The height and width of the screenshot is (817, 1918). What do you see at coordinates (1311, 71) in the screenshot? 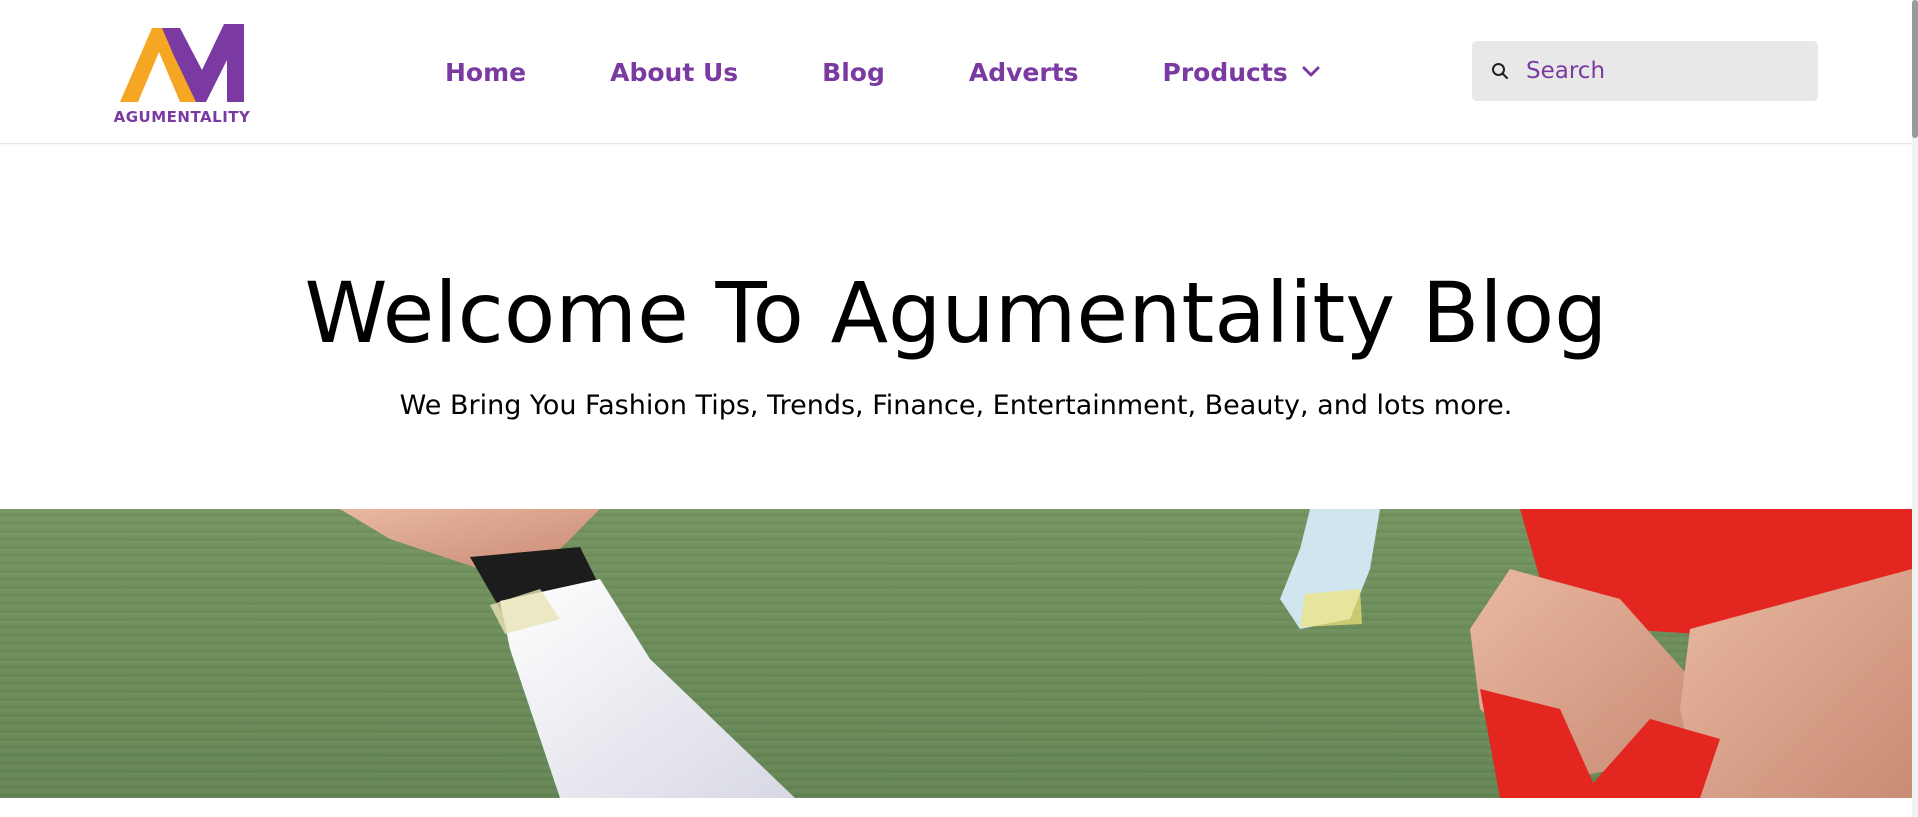
I see `chevron-down-icon` at bounding box center [1311, 71].